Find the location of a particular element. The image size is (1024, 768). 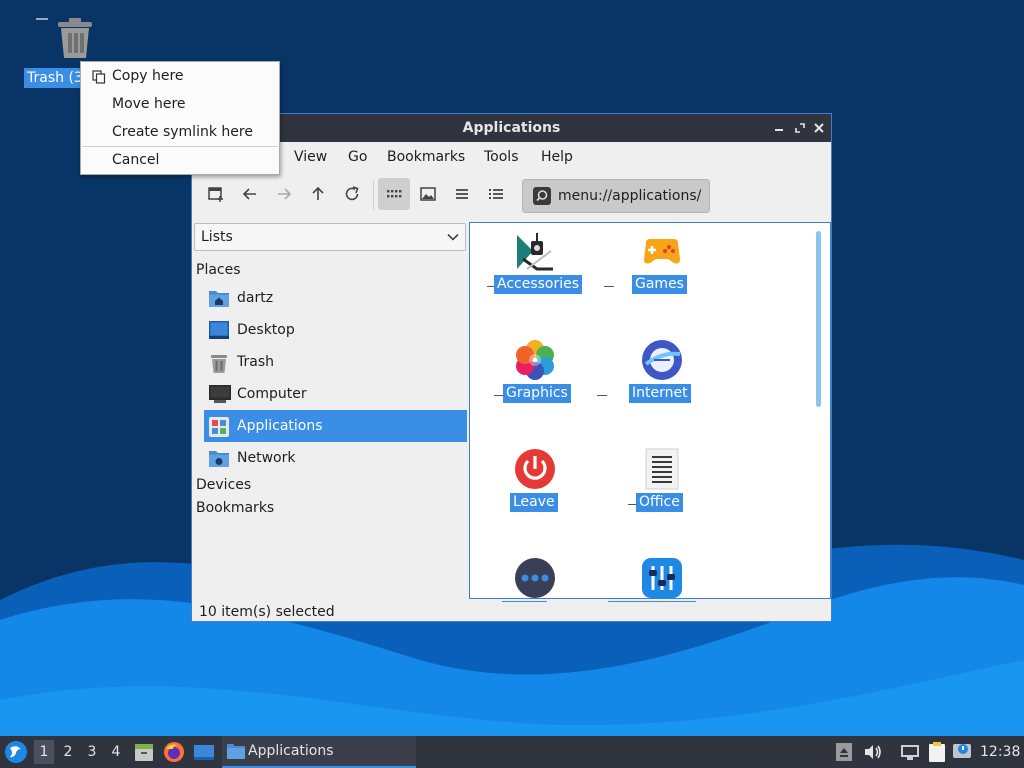

menu-bar: View Go Bookmarks Tools Help is located at coordinates (511, 157).